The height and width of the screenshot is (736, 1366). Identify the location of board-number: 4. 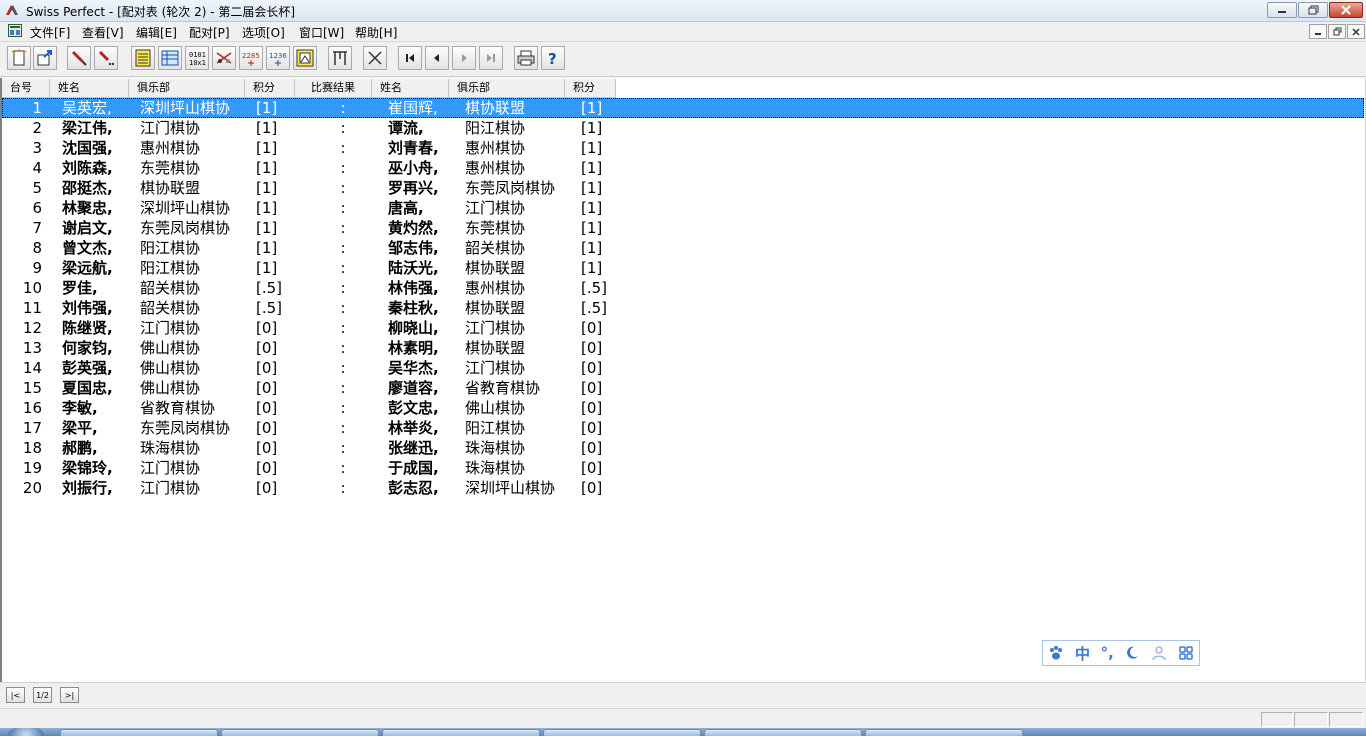
(37, 168).